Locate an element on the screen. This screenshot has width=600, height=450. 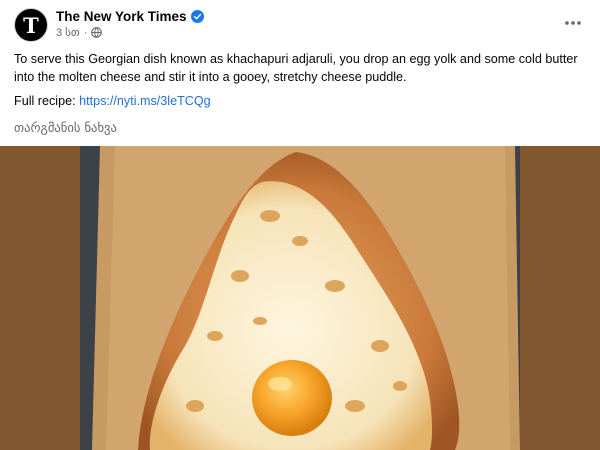
nyt-logo-icon: T is located at coordinates (31, 25).